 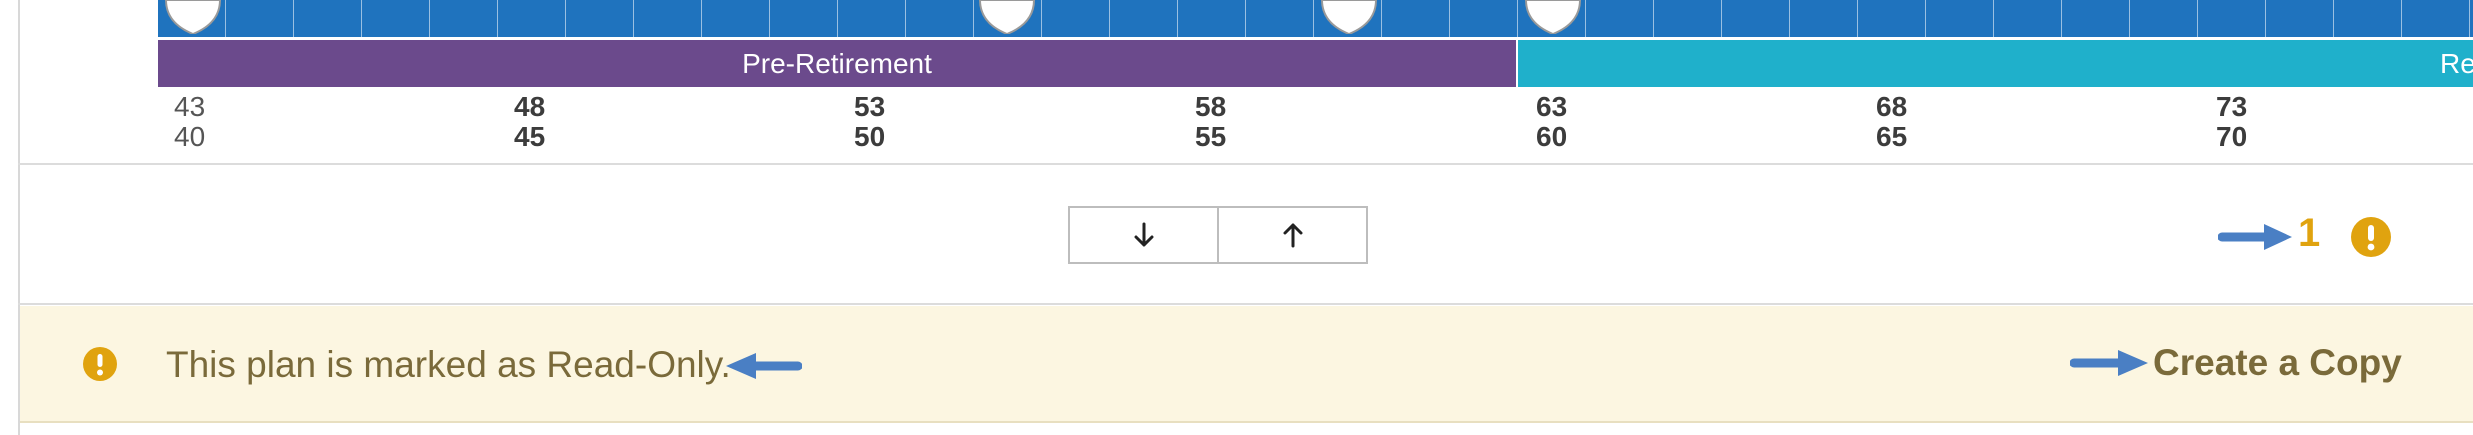 I want to click on age-label: 73 70, so click(x=2232, y=121).